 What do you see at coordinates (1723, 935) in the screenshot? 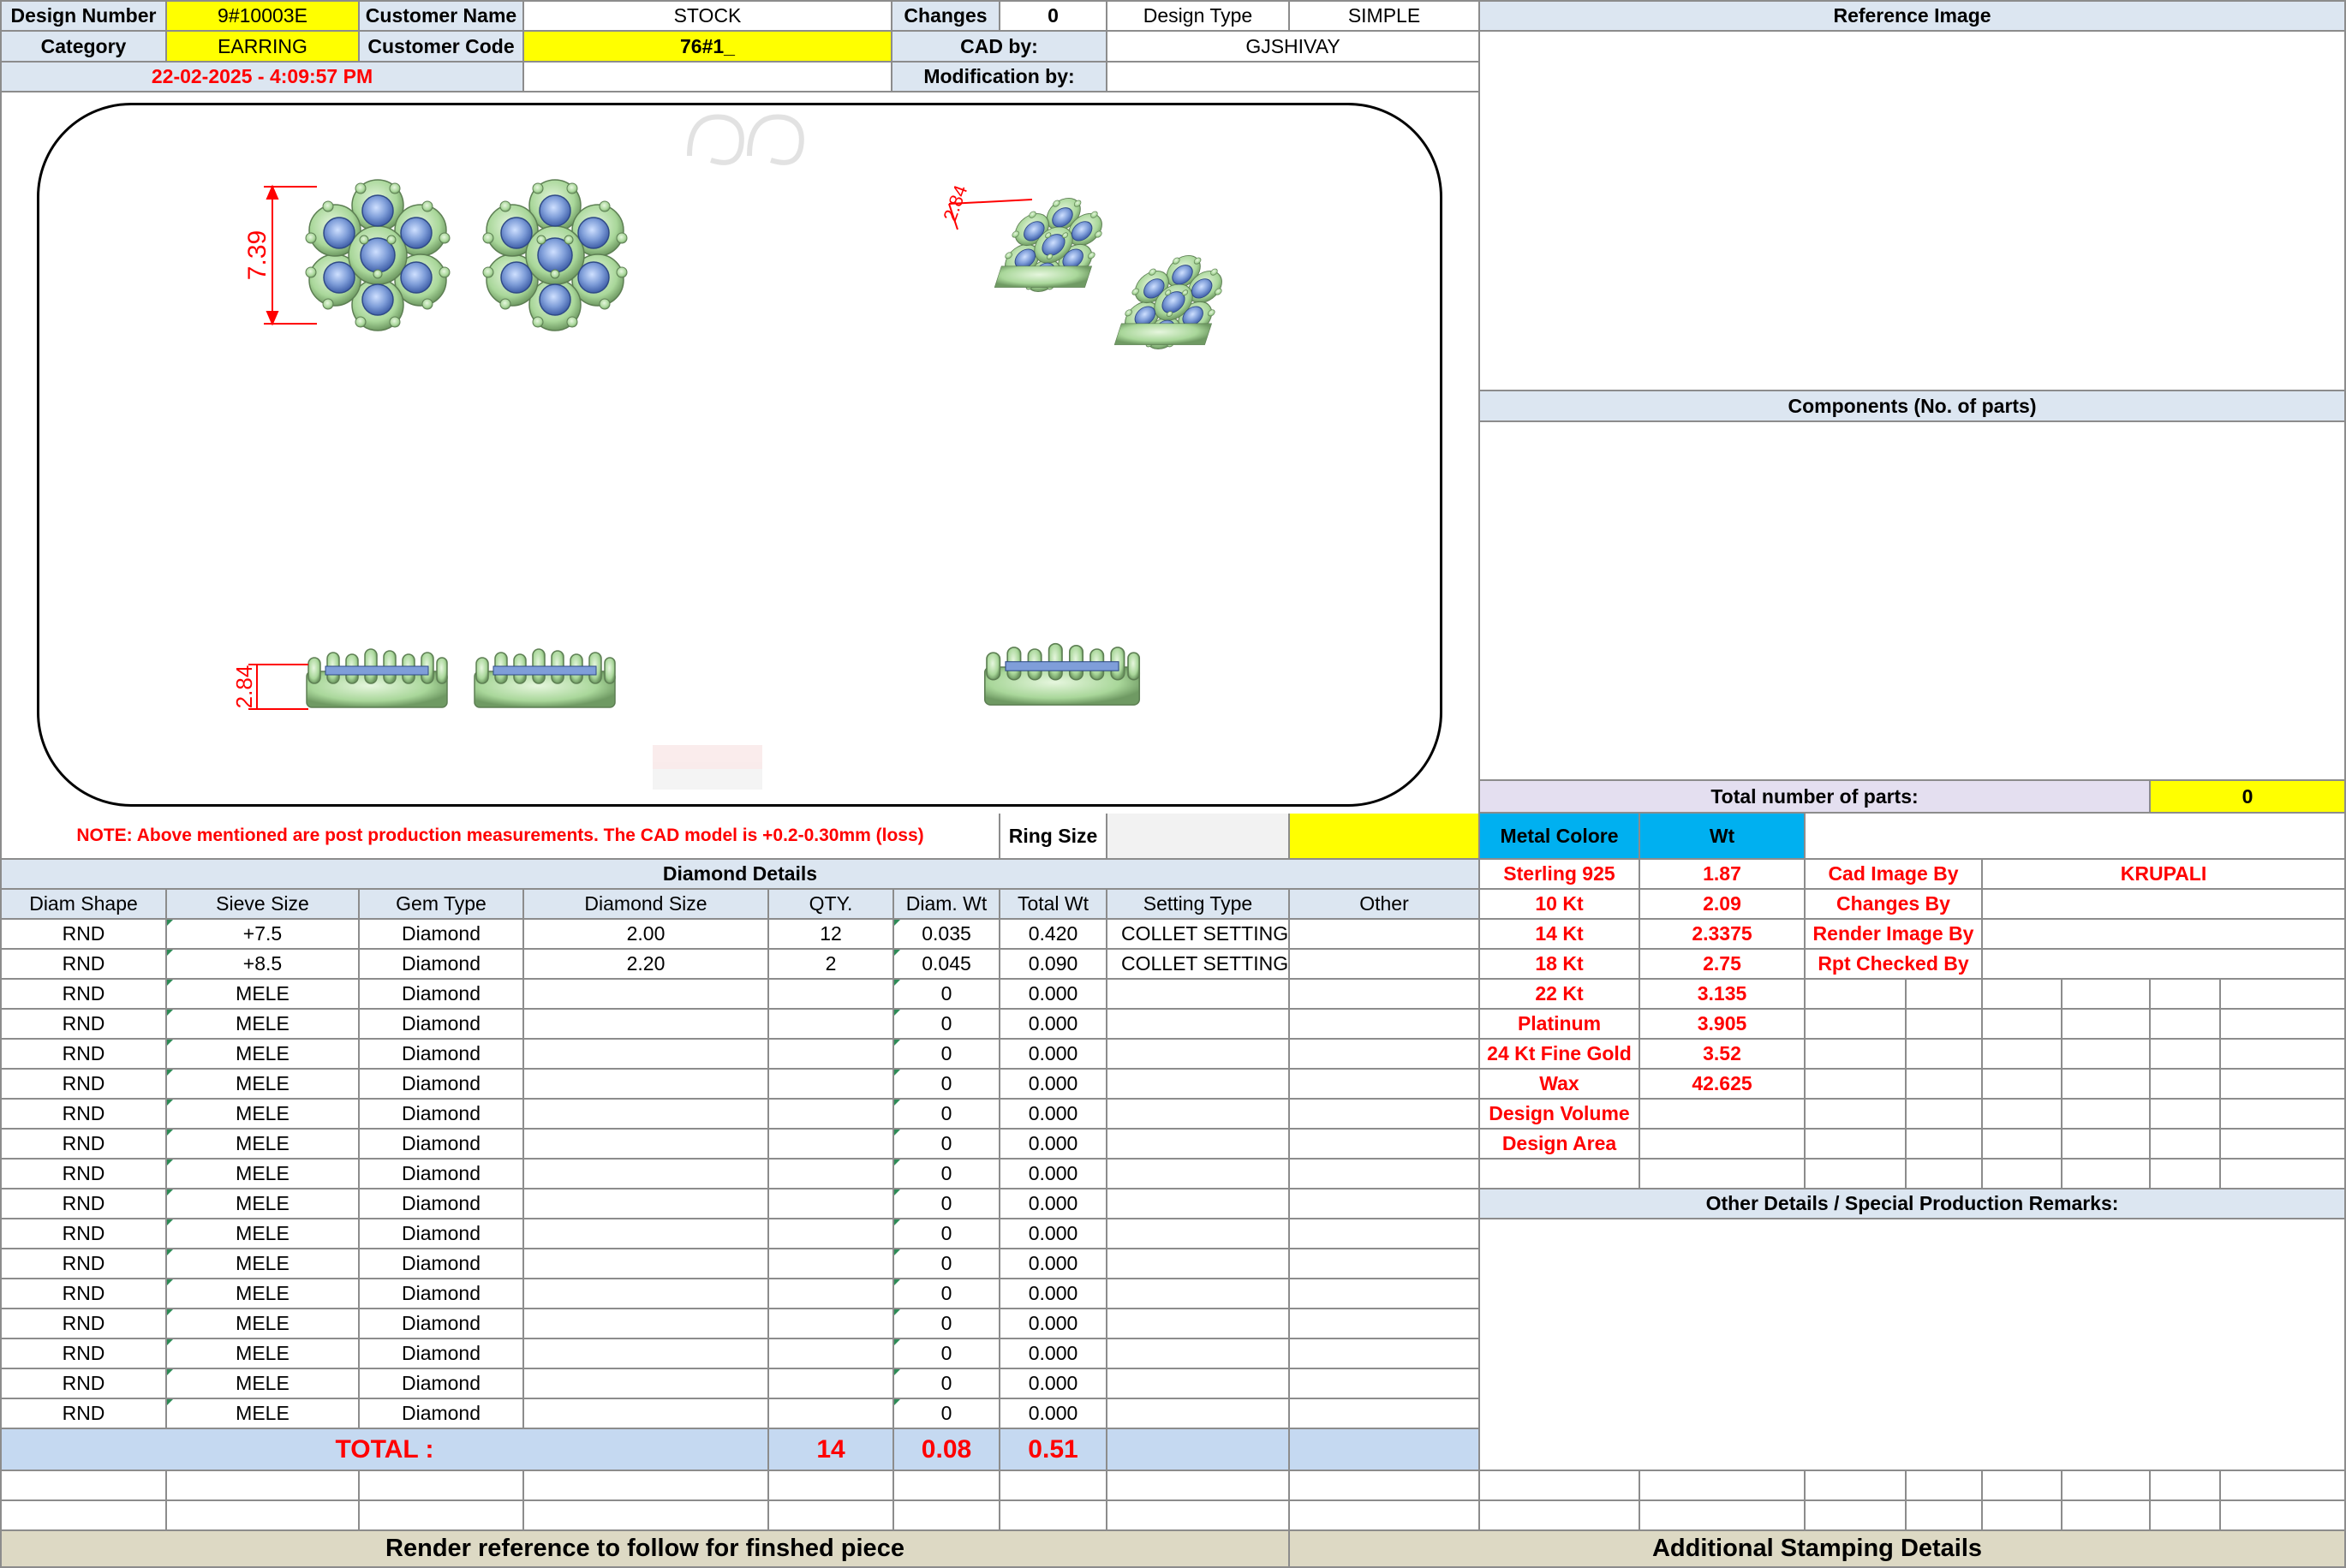
I see `metal-wt-cell: 2.3375` at bounding box center [1723, 935].